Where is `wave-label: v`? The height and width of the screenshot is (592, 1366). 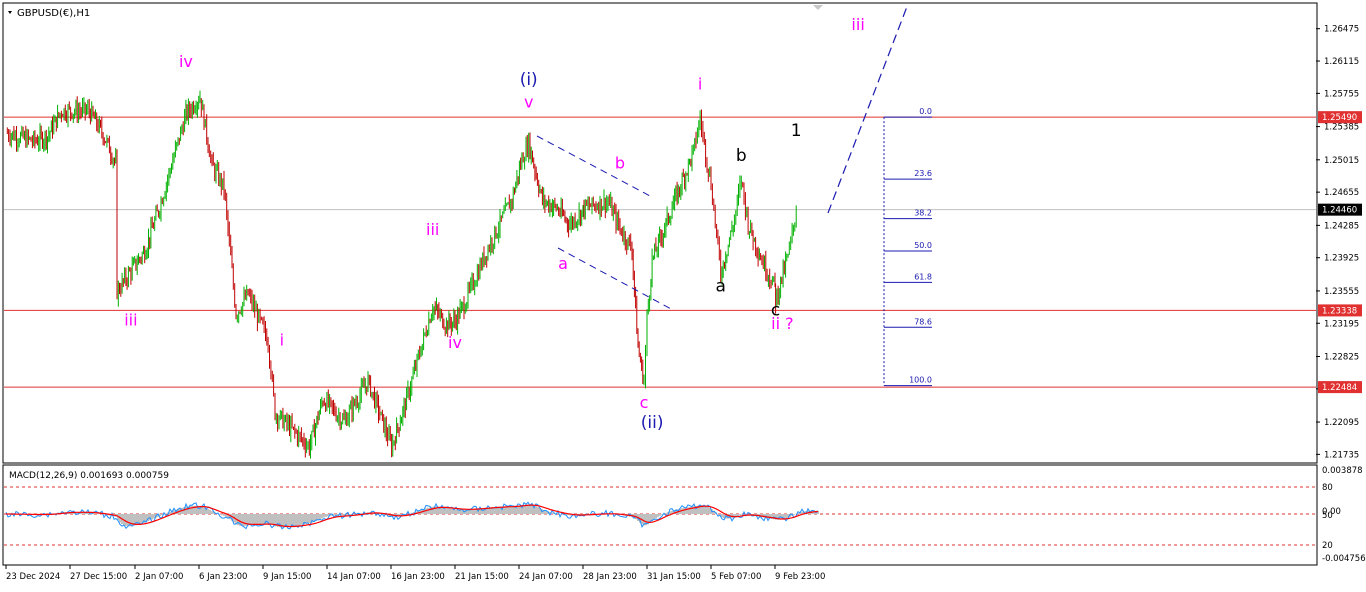 wave-label: v is located at coordinates (528, 101).